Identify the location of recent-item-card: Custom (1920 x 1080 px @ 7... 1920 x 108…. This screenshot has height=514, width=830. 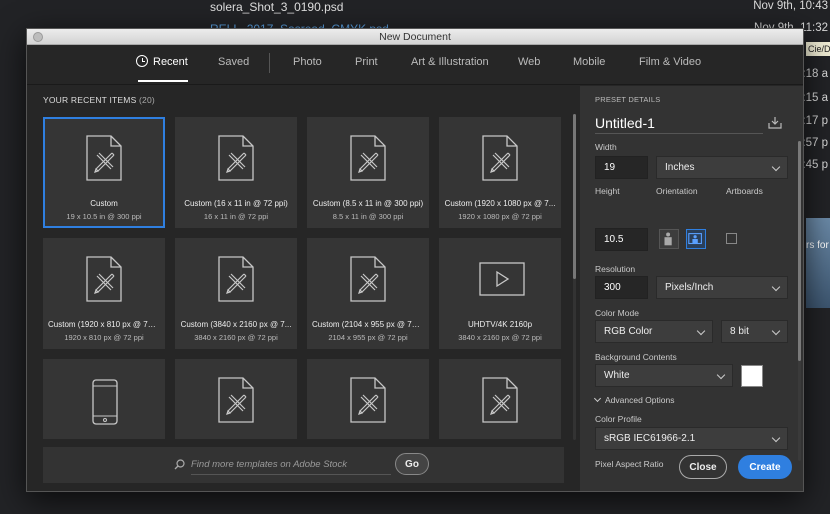
(500, 172).